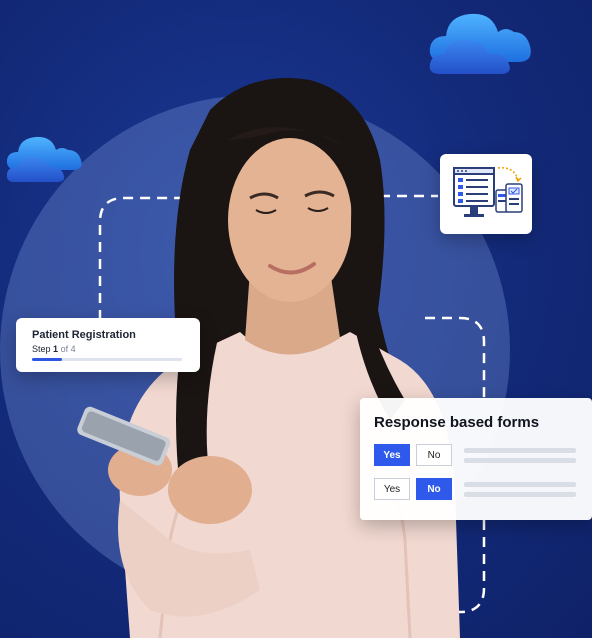 This screenshot has width=592, height=638. I want to click on response-forms-title: Response based forms, so click(457, 422).